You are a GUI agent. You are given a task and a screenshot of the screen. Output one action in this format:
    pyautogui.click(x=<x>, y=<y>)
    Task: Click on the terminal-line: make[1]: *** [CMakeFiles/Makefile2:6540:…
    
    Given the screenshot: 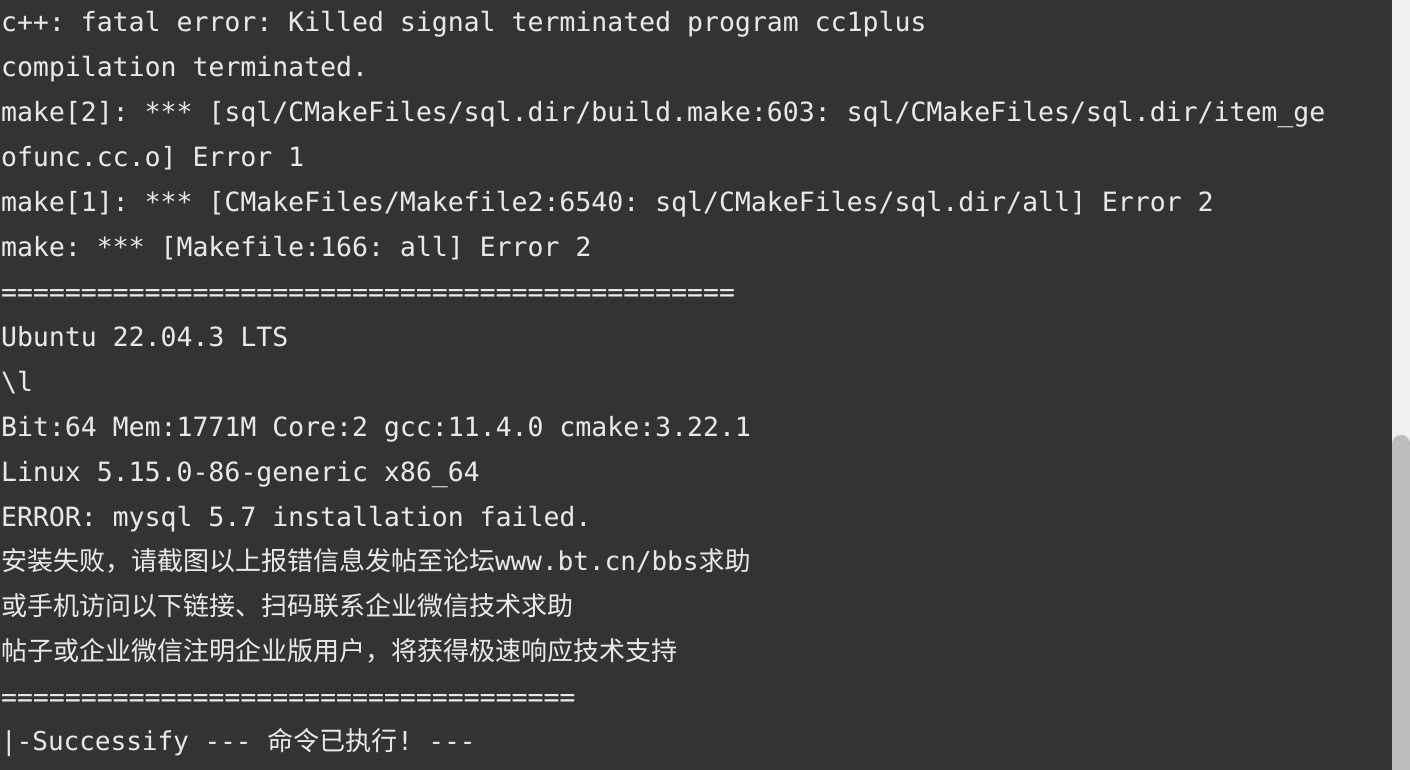 What is the action you would take?
    pyautogui.click(x=607, y=202)
    